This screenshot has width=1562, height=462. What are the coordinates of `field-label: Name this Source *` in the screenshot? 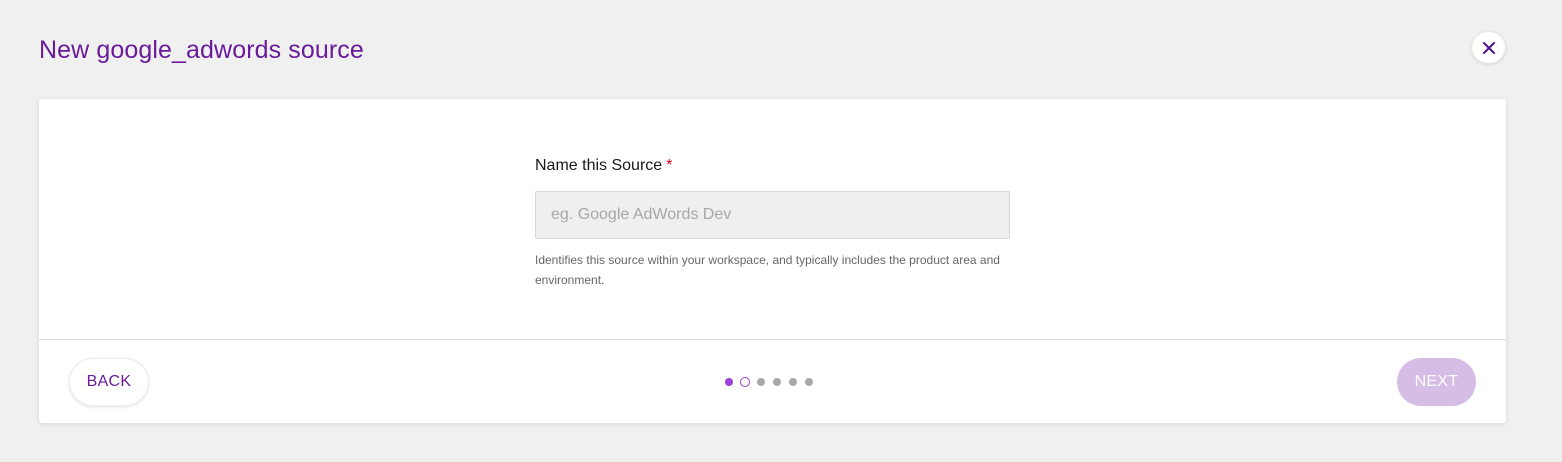 It's located at (772, 166).